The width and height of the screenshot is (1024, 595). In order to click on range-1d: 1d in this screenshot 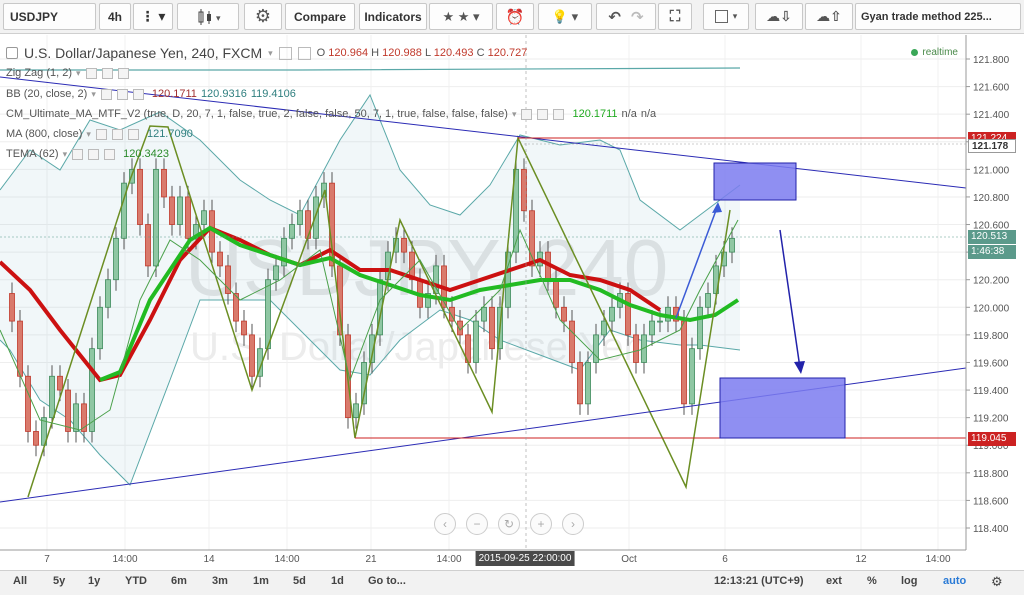, I will do `click(337, 581)`.